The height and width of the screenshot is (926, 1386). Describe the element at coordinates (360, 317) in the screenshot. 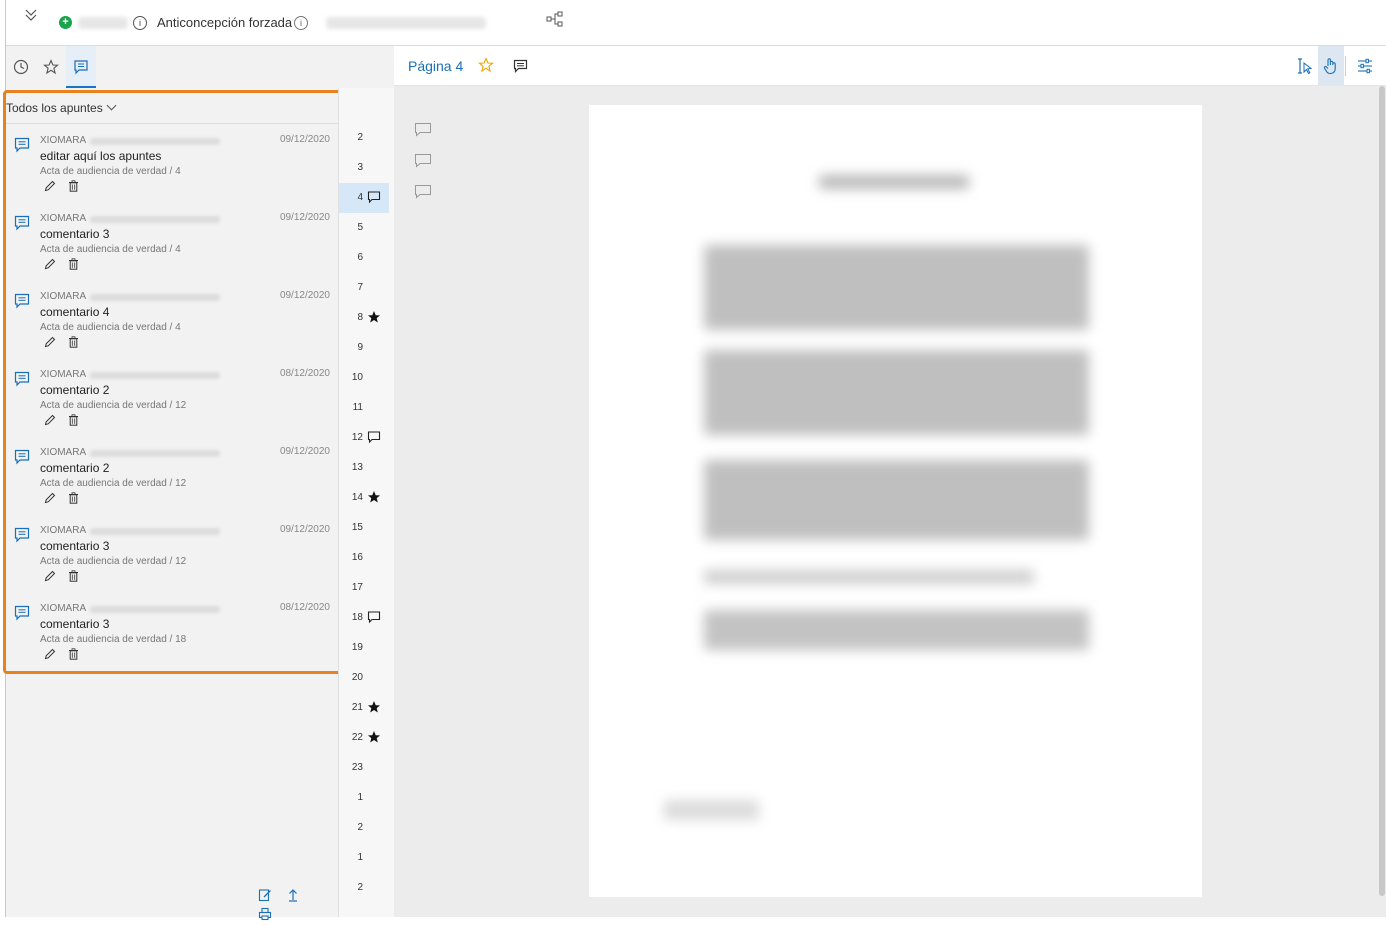

I see `page-number: 8` at that location.